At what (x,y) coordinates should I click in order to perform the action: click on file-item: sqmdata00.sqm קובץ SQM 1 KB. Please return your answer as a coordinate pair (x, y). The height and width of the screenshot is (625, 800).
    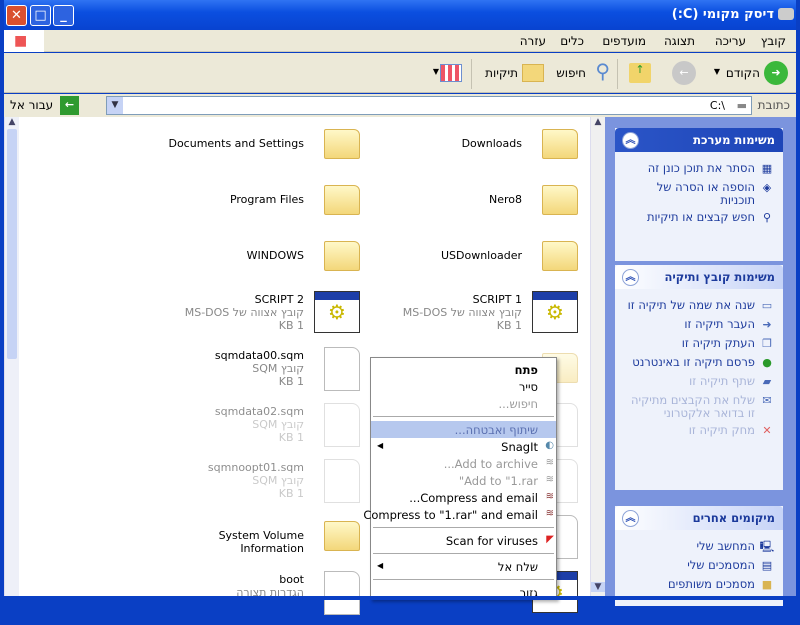
    Looking at the image, I should click on (259, 374).